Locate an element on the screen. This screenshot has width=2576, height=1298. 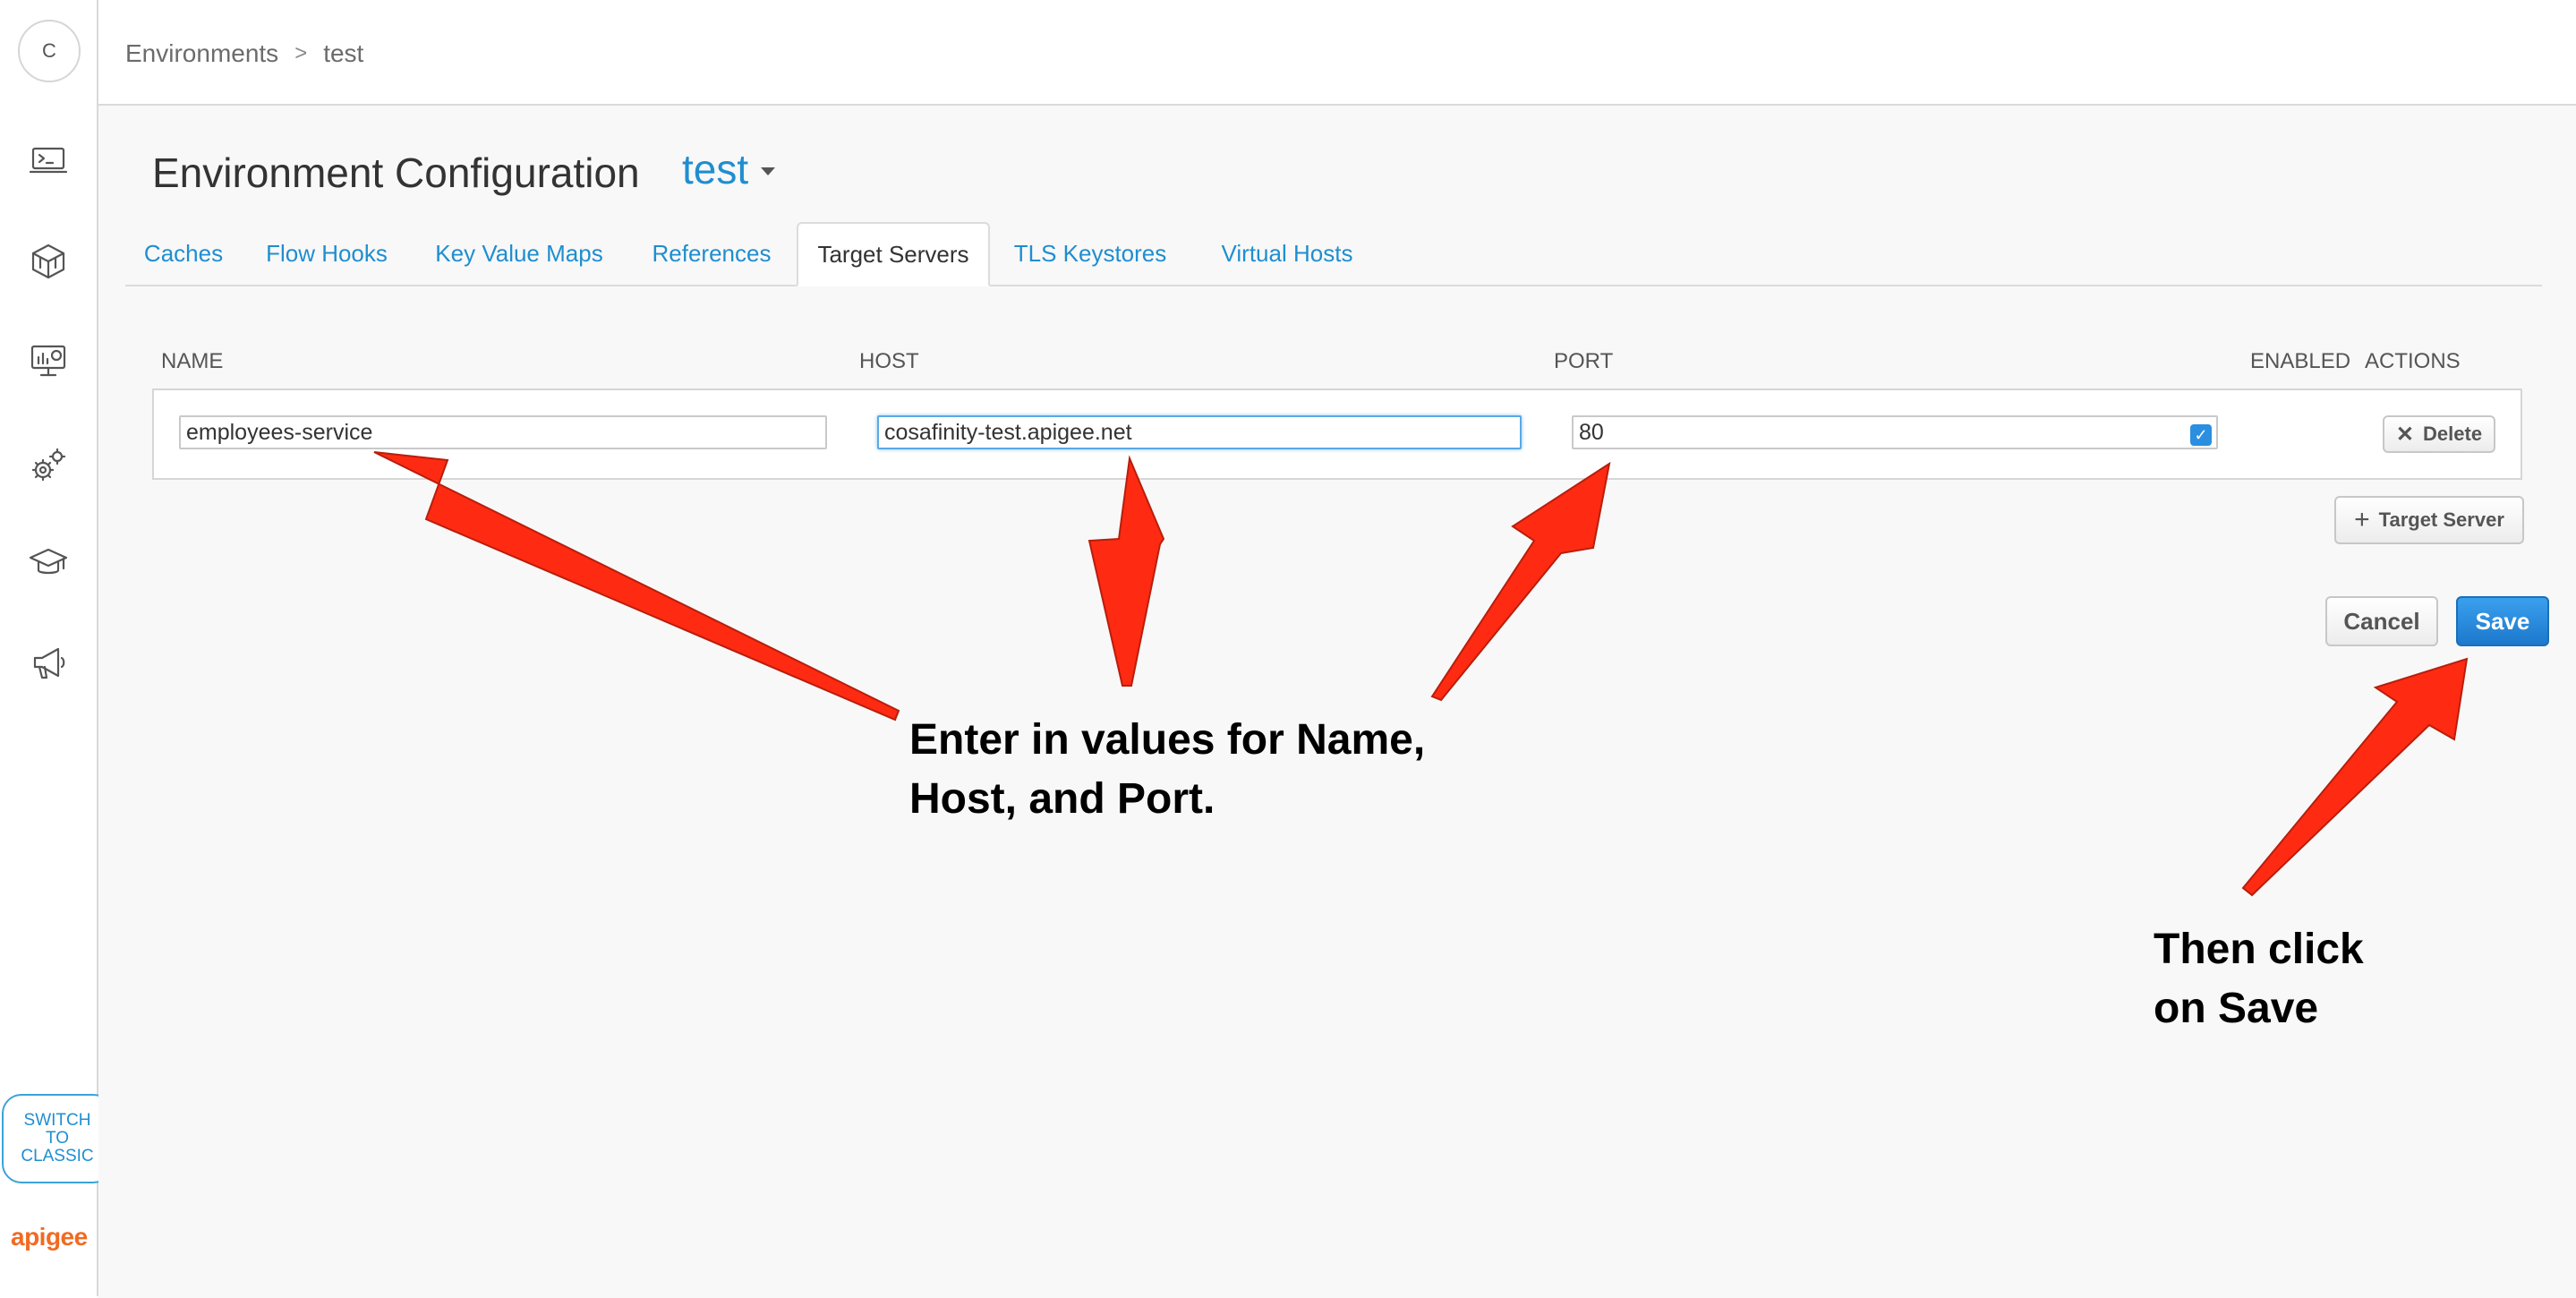
switch-classic-line3: CLASSIC is located at coordinates (57, 1156).